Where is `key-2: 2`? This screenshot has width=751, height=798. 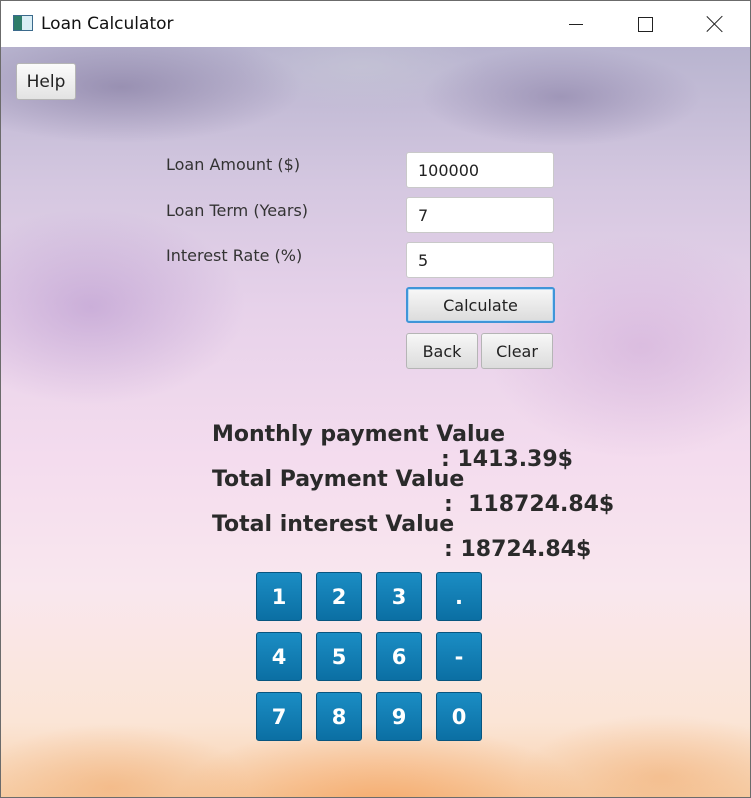 key-2: 2 is located at coordinates (339, 596).